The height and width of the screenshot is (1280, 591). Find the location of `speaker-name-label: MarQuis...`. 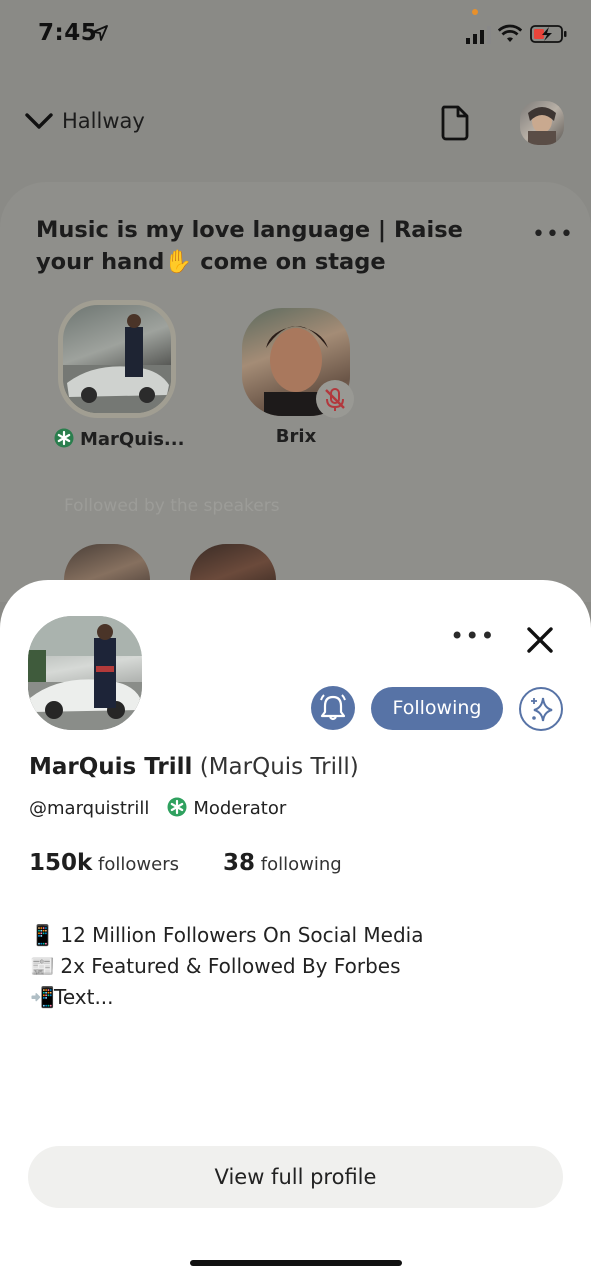

speaker-name-label: MarQuis... is located at coordinates (132, 439).